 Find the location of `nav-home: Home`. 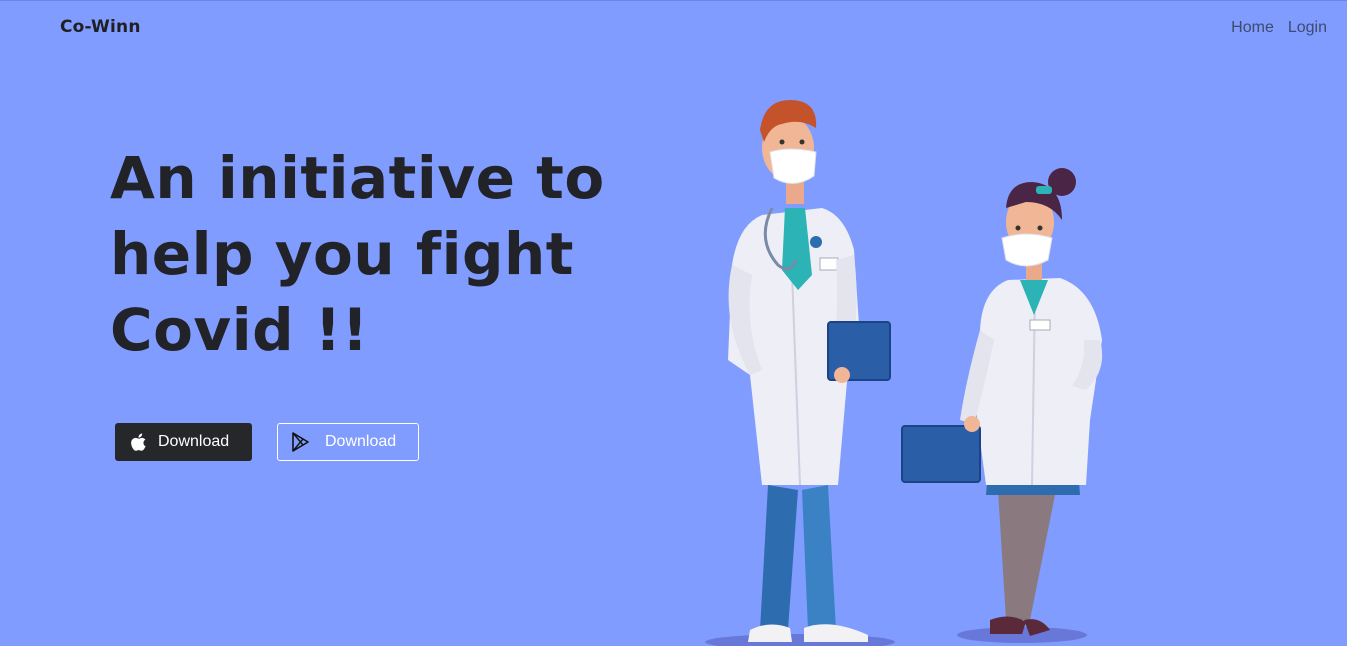

nav-home: Home is located at coordinates (1252, 28).